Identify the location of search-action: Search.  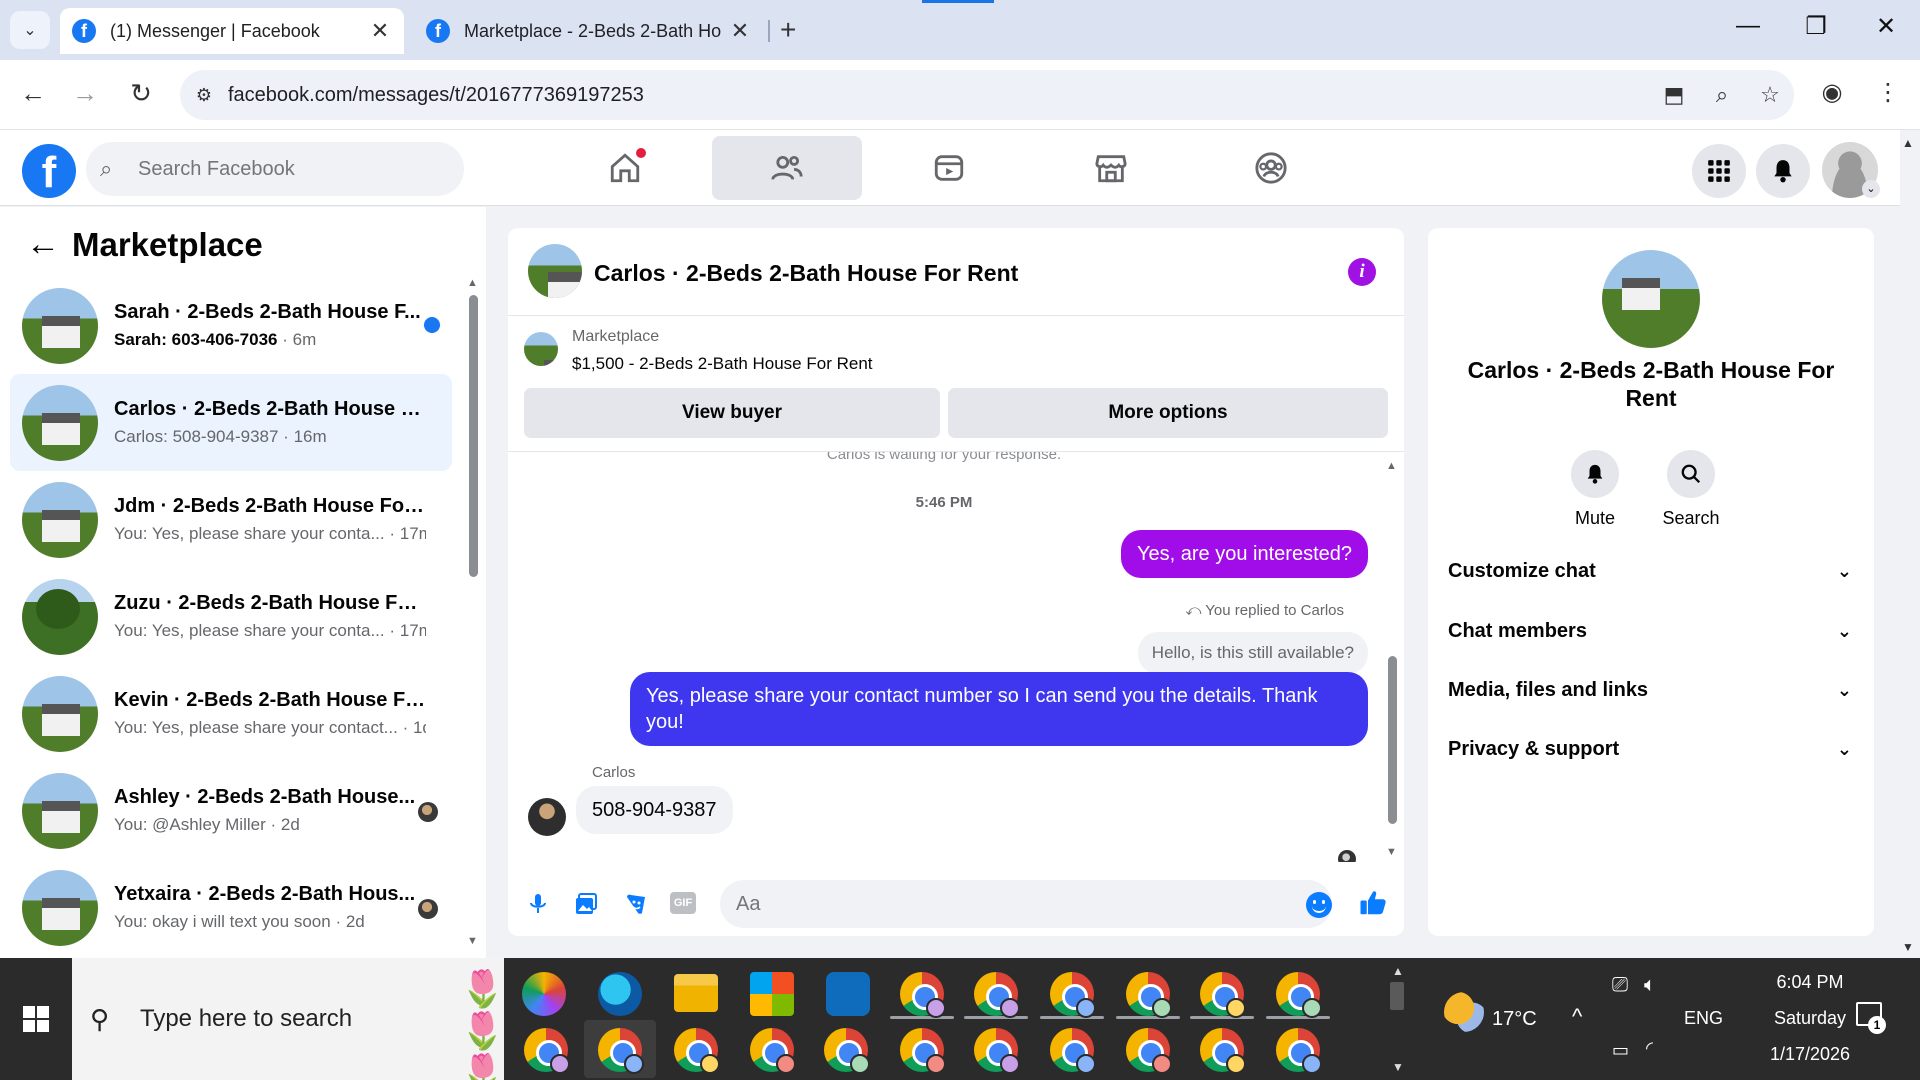
(1691, 489).